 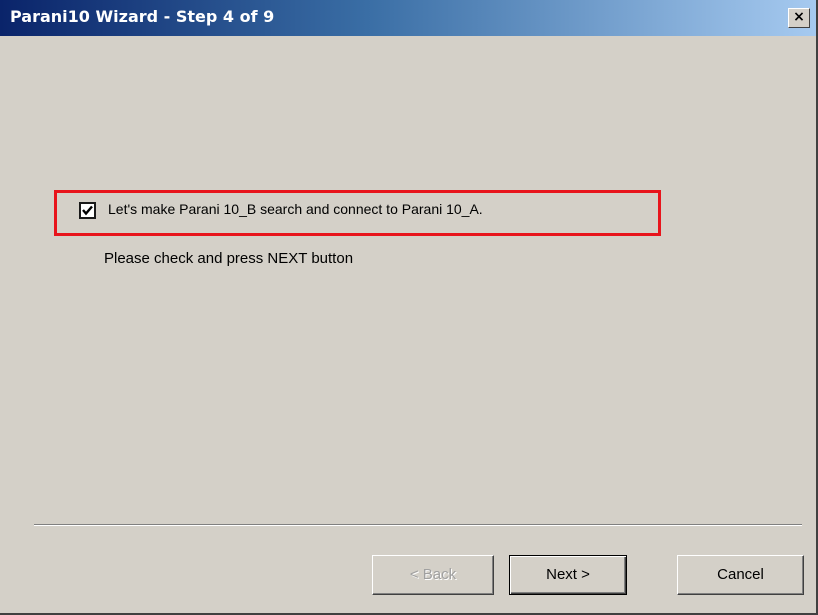 What do you see at coordinates (408, 18) in the screenshot?
I see `title-bar: Parani10 Wizard - Step 4 of 9 ×` at bounding box center [408, 18].